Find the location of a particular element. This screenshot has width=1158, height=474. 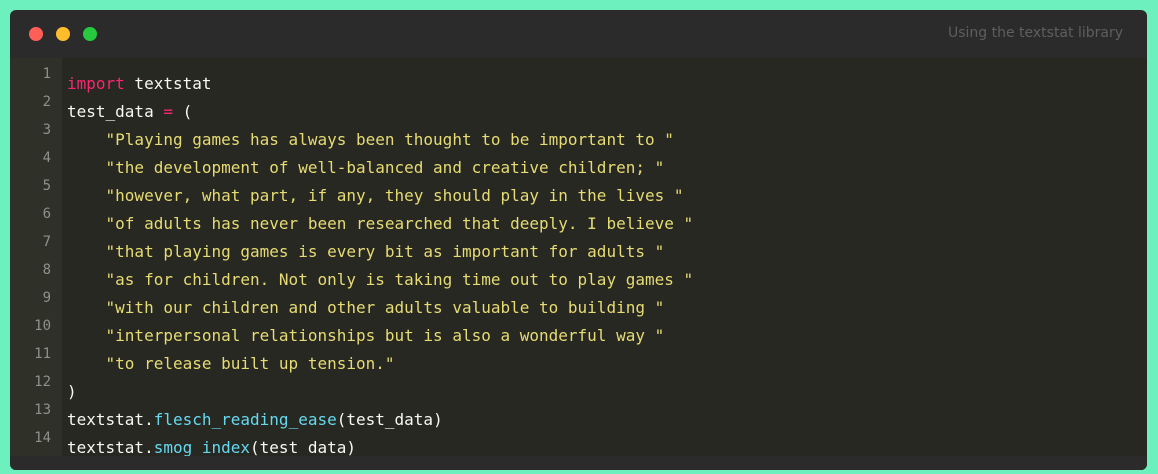

code-line: textstat.flesch_reading_ease(test_data) is located at coordinates (255, 420).